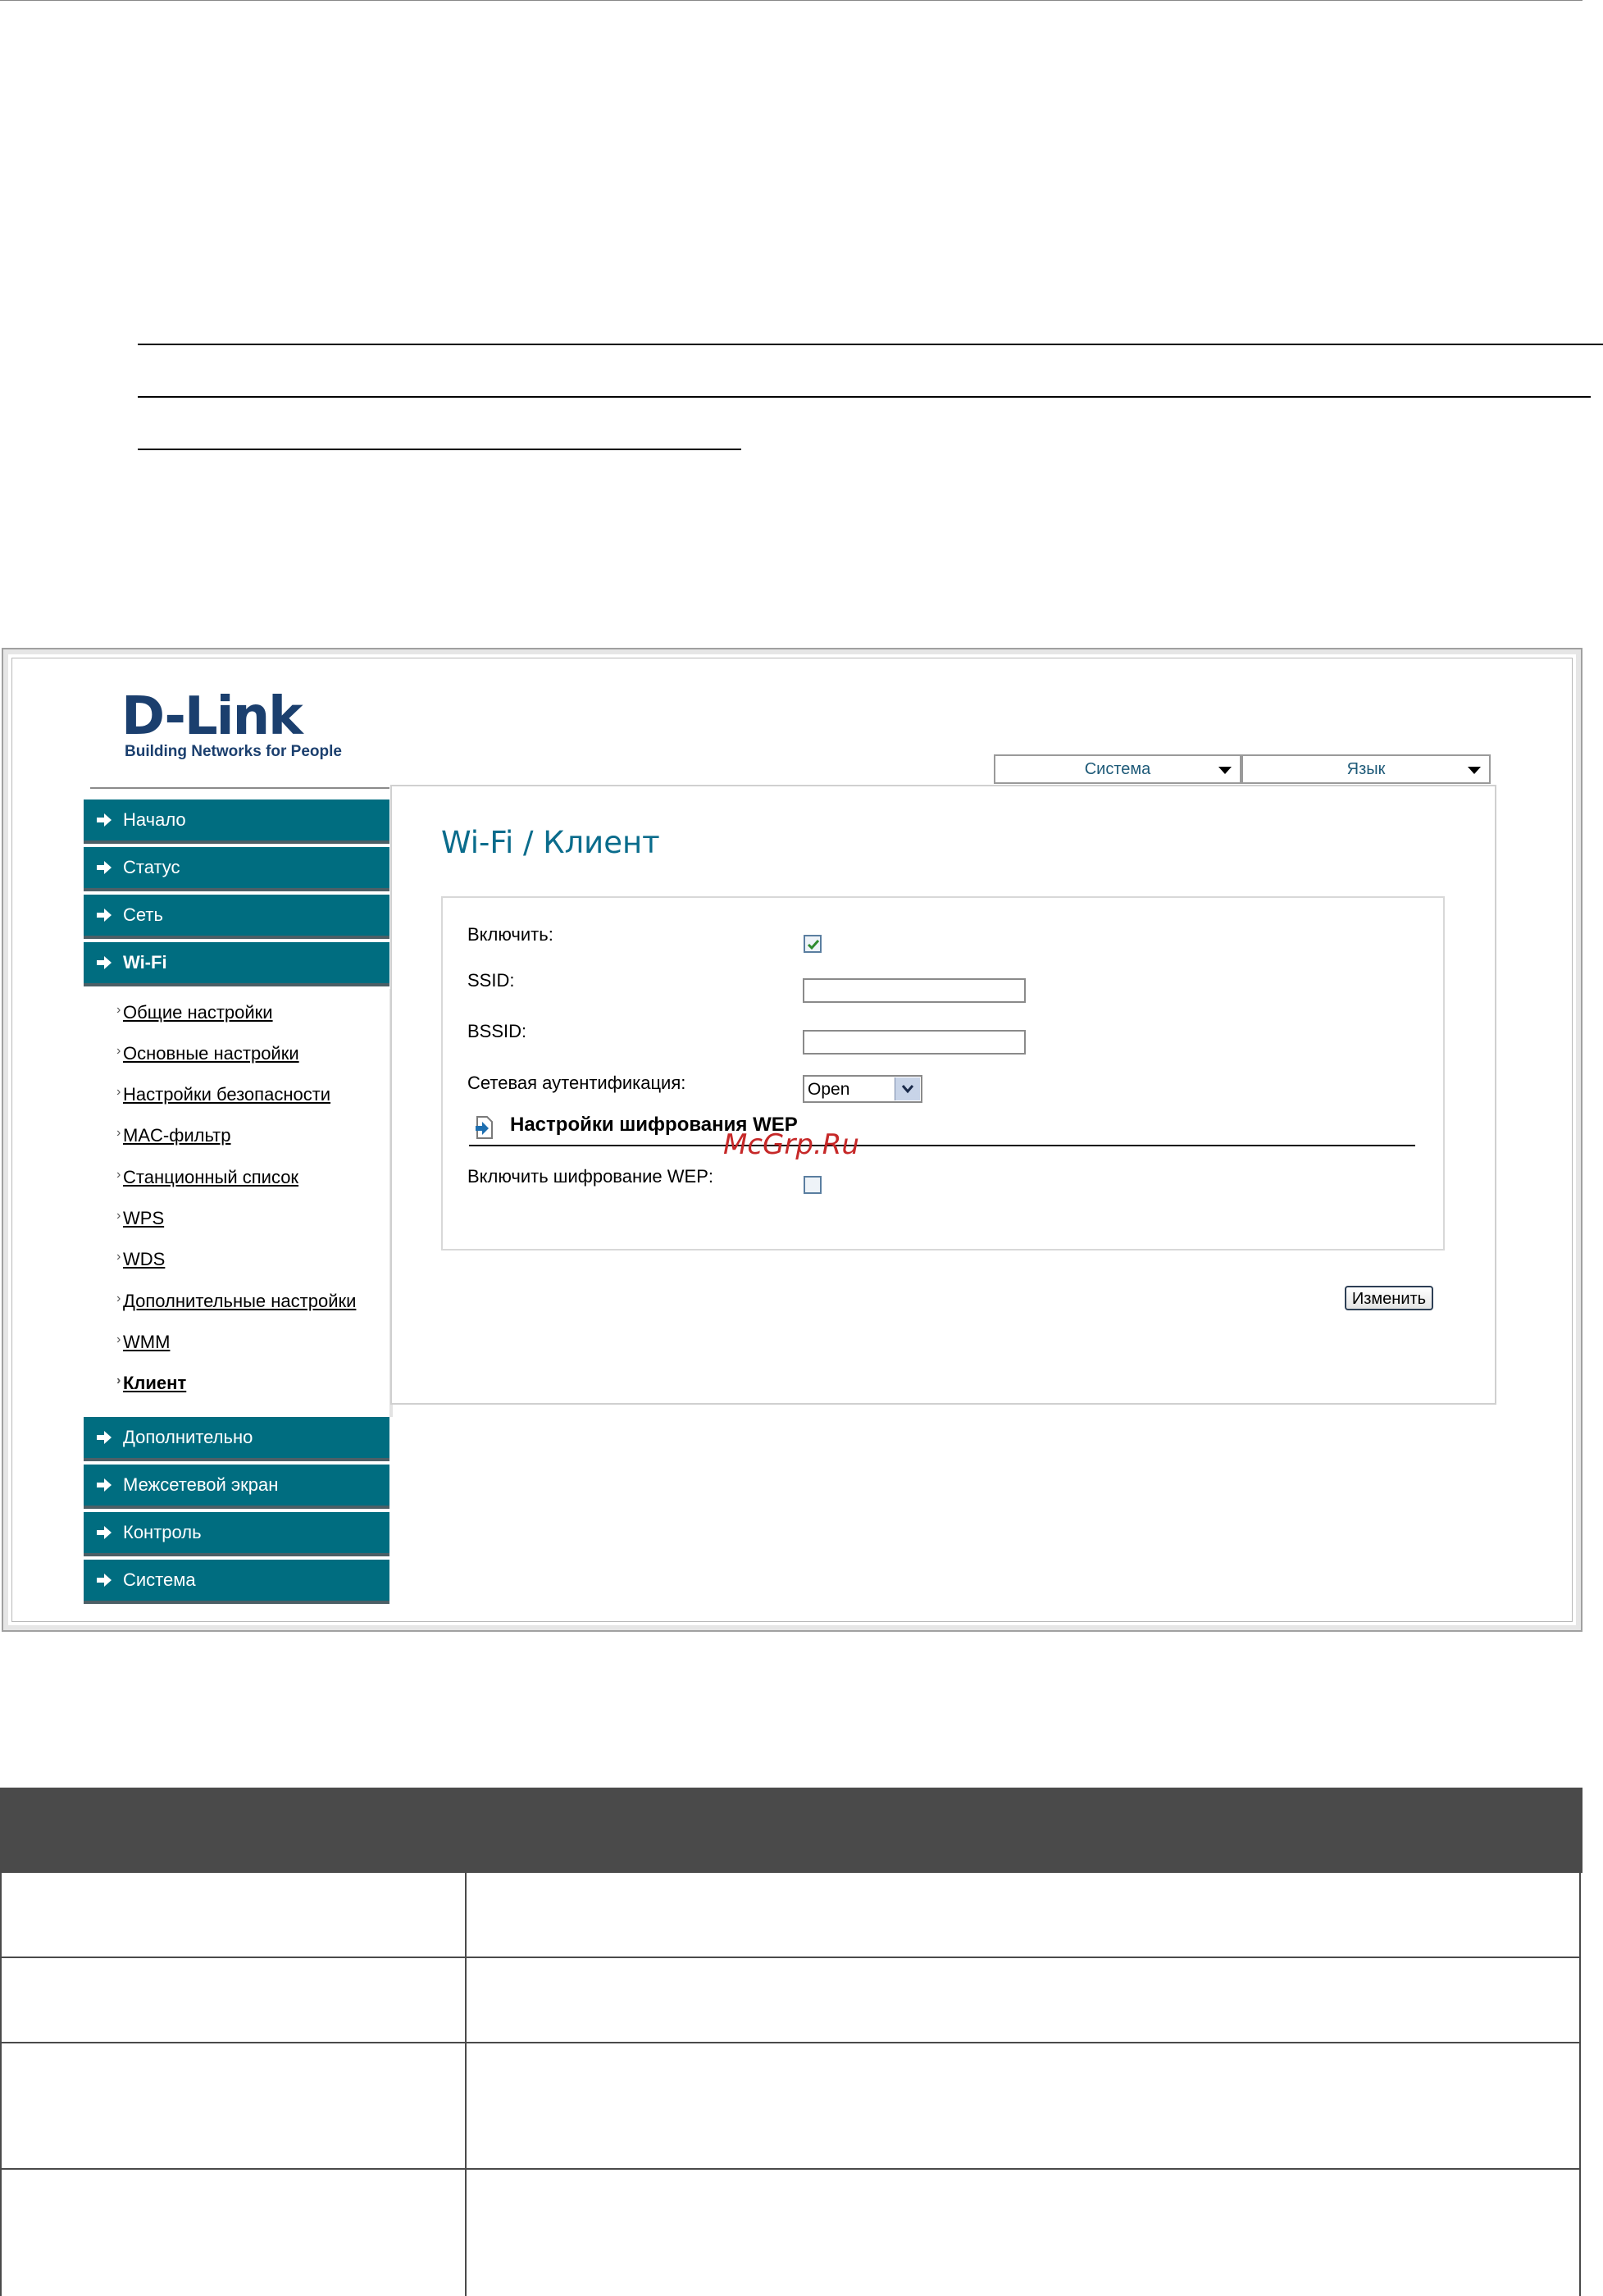  What do you see at coordinates (201, 1484) in the screenshot?
I see `nav-firewall-label: Межсетевой экран` at bounding box center [201, 1484].